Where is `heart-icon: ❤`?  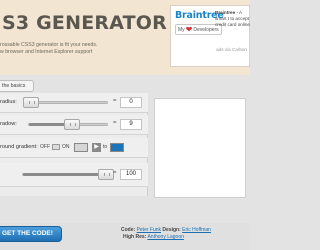 heart-icon: ❤ is located at coordinates (189, 29).